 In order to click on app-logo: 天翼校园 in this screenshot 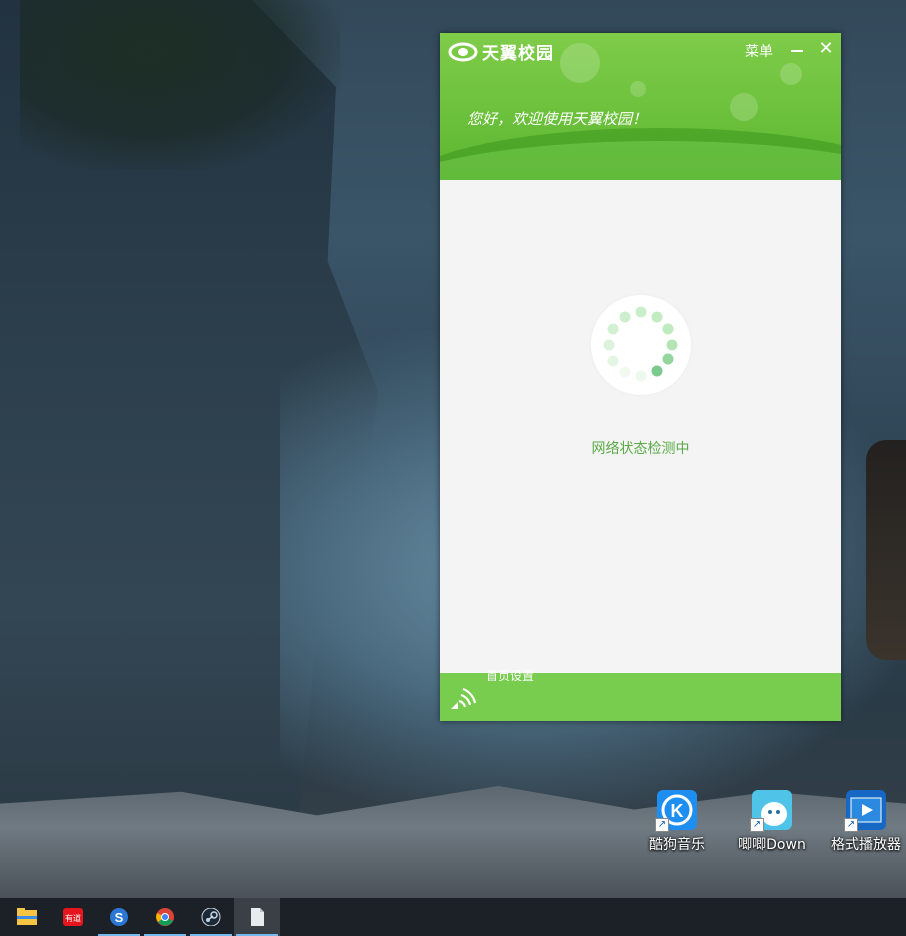, I will do `click(501, 51)`.